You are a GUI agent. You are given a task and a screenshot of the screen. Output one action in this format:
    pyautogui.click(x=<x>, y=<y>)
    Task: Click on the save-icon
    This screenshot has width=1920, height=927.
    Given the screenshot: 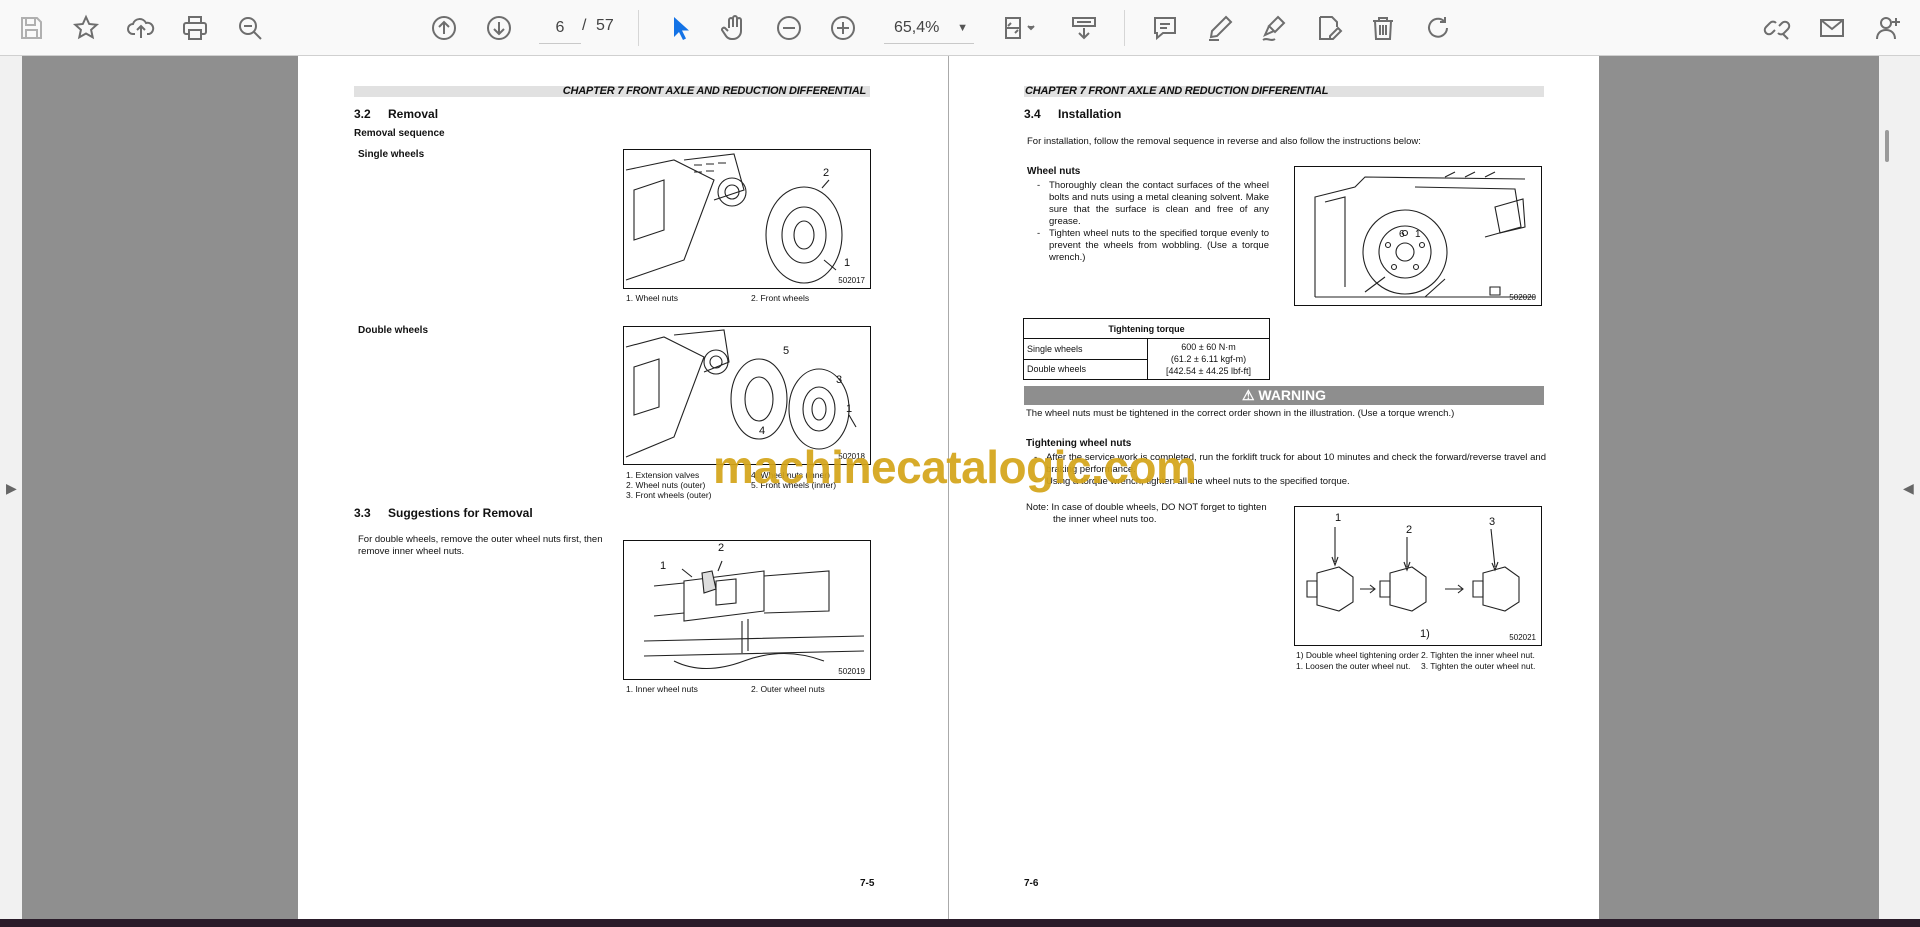 What is the action you would take?
    pyautogui.click(x=31, y=28)
    